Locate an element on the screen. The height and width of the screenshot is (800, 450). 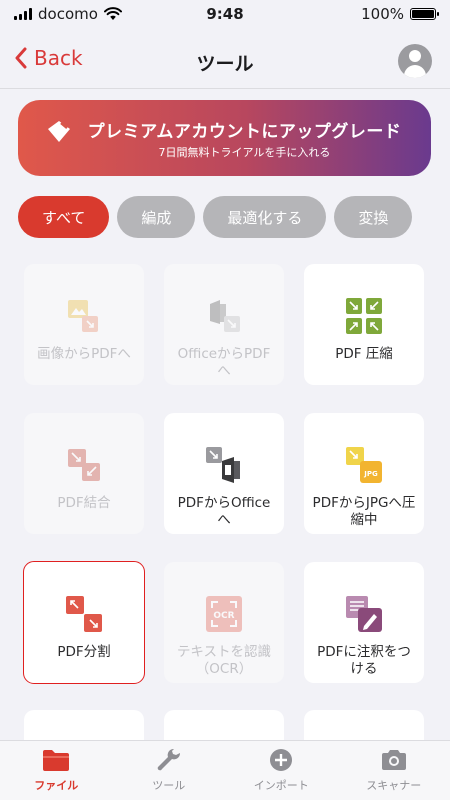
battery-fill is located at coordinates (423, 14).